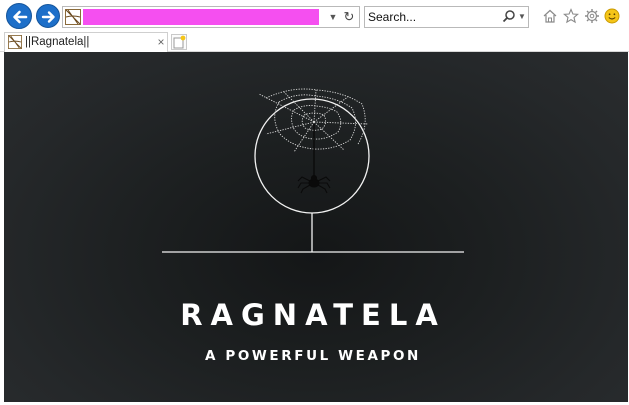 Image resolution: width=629 pixels, height=405 pixels. I want to click on address-bar: ▼ ↻, so click(211, 17).